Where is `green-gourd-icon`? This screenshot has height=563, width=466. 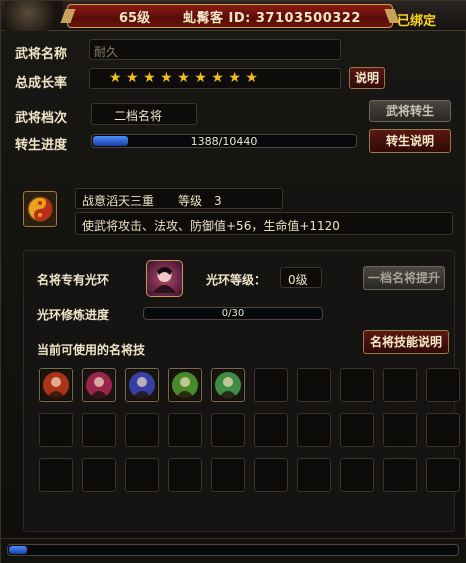
green-gourd-icon is located at coordinates (228, 385).